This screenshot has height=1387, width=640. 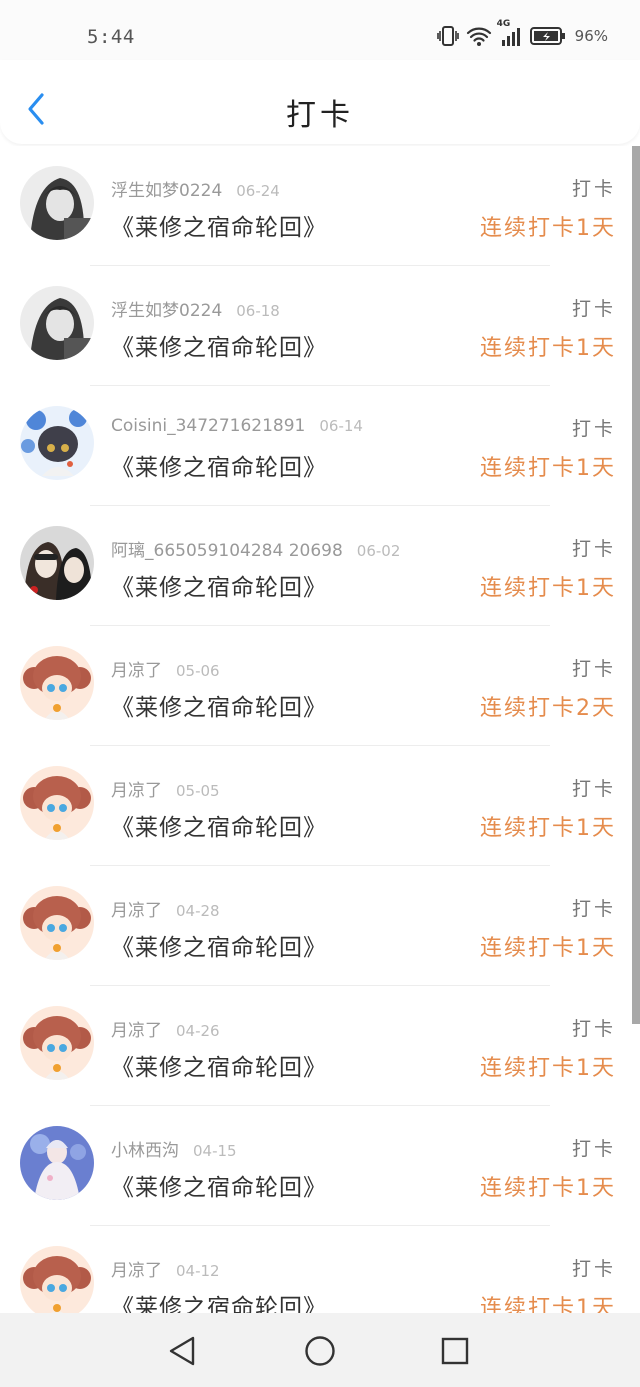 What do you see at coordinates (479, 36) in the screenshot?
I see `wifi-icon` at bounding box center [479, 36].